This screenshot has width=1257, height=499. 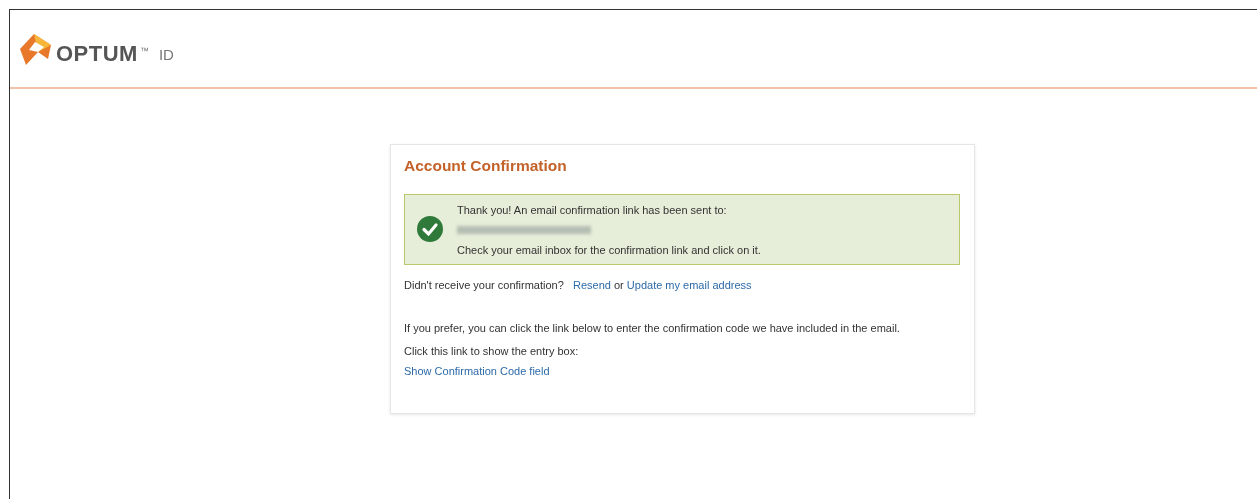 I want to click on instruction-text: Click this link to show the entry box:, so click(x=492, y=351).